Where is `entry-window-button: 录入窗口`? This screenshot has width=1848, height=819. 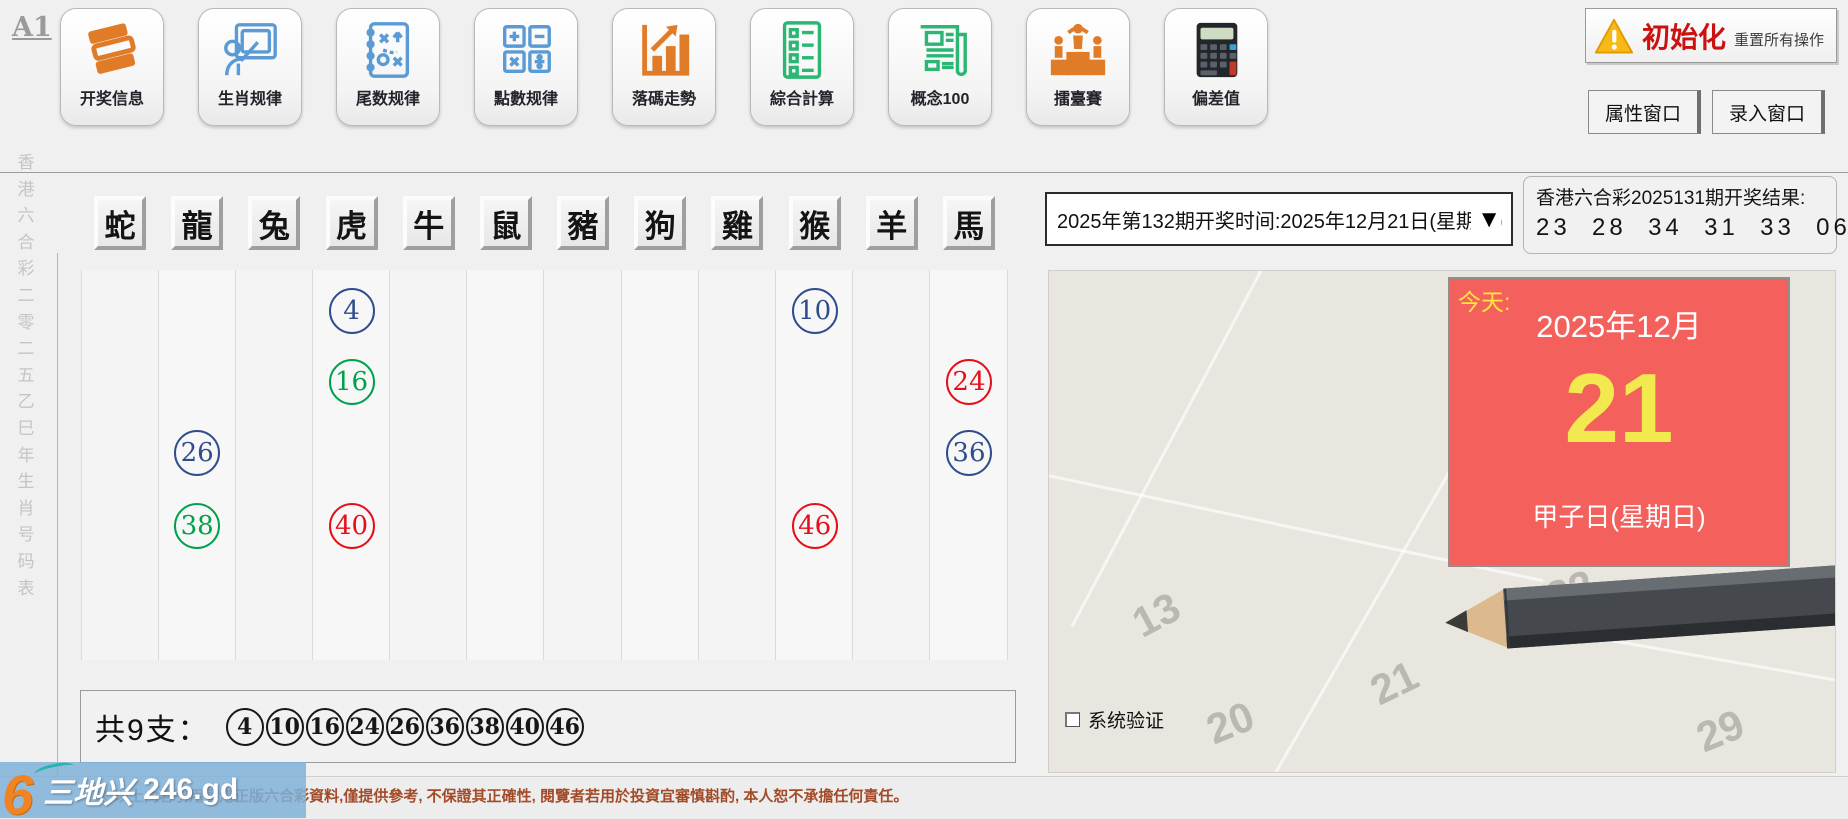
entry-window-button: 录入窗口 is located at coordinates (1768, 112).